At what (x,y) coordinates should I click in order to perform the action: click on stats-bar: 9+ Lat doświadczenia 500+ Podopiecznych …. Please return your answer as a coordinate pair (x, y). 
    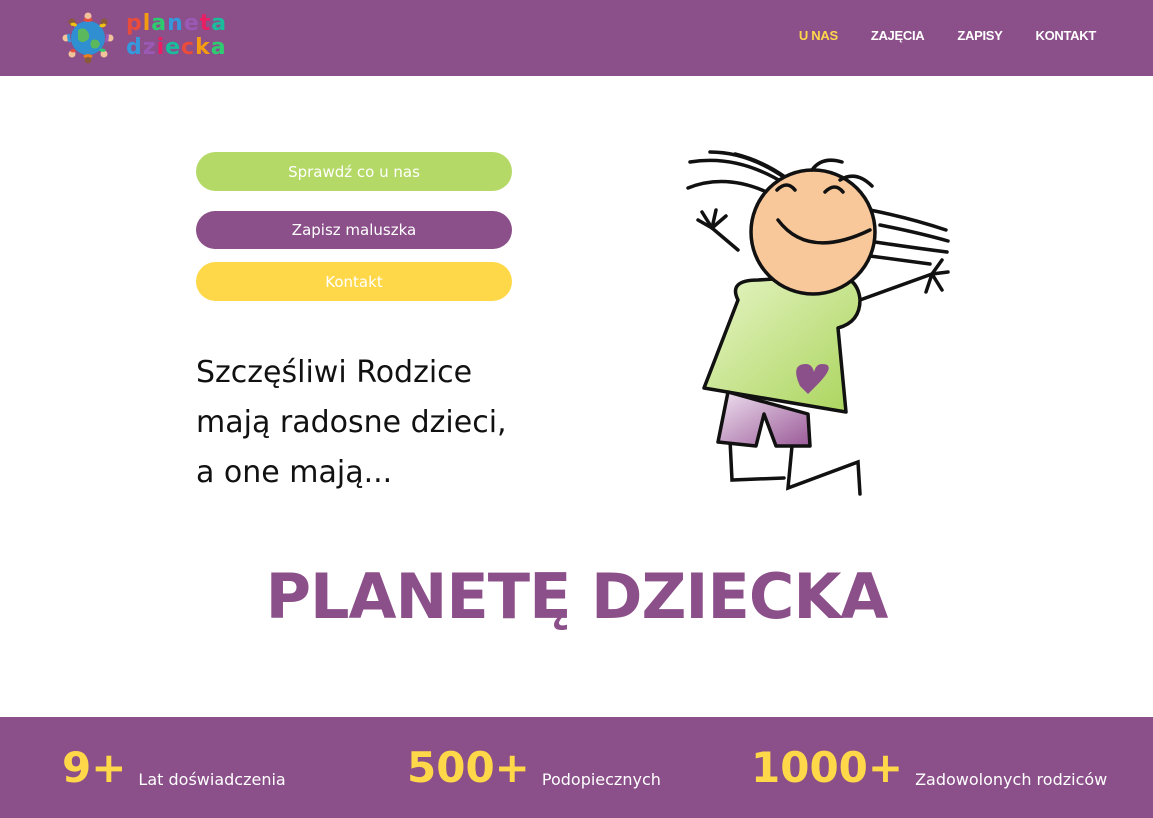
    Looking at the image, I should click on (576, 767).